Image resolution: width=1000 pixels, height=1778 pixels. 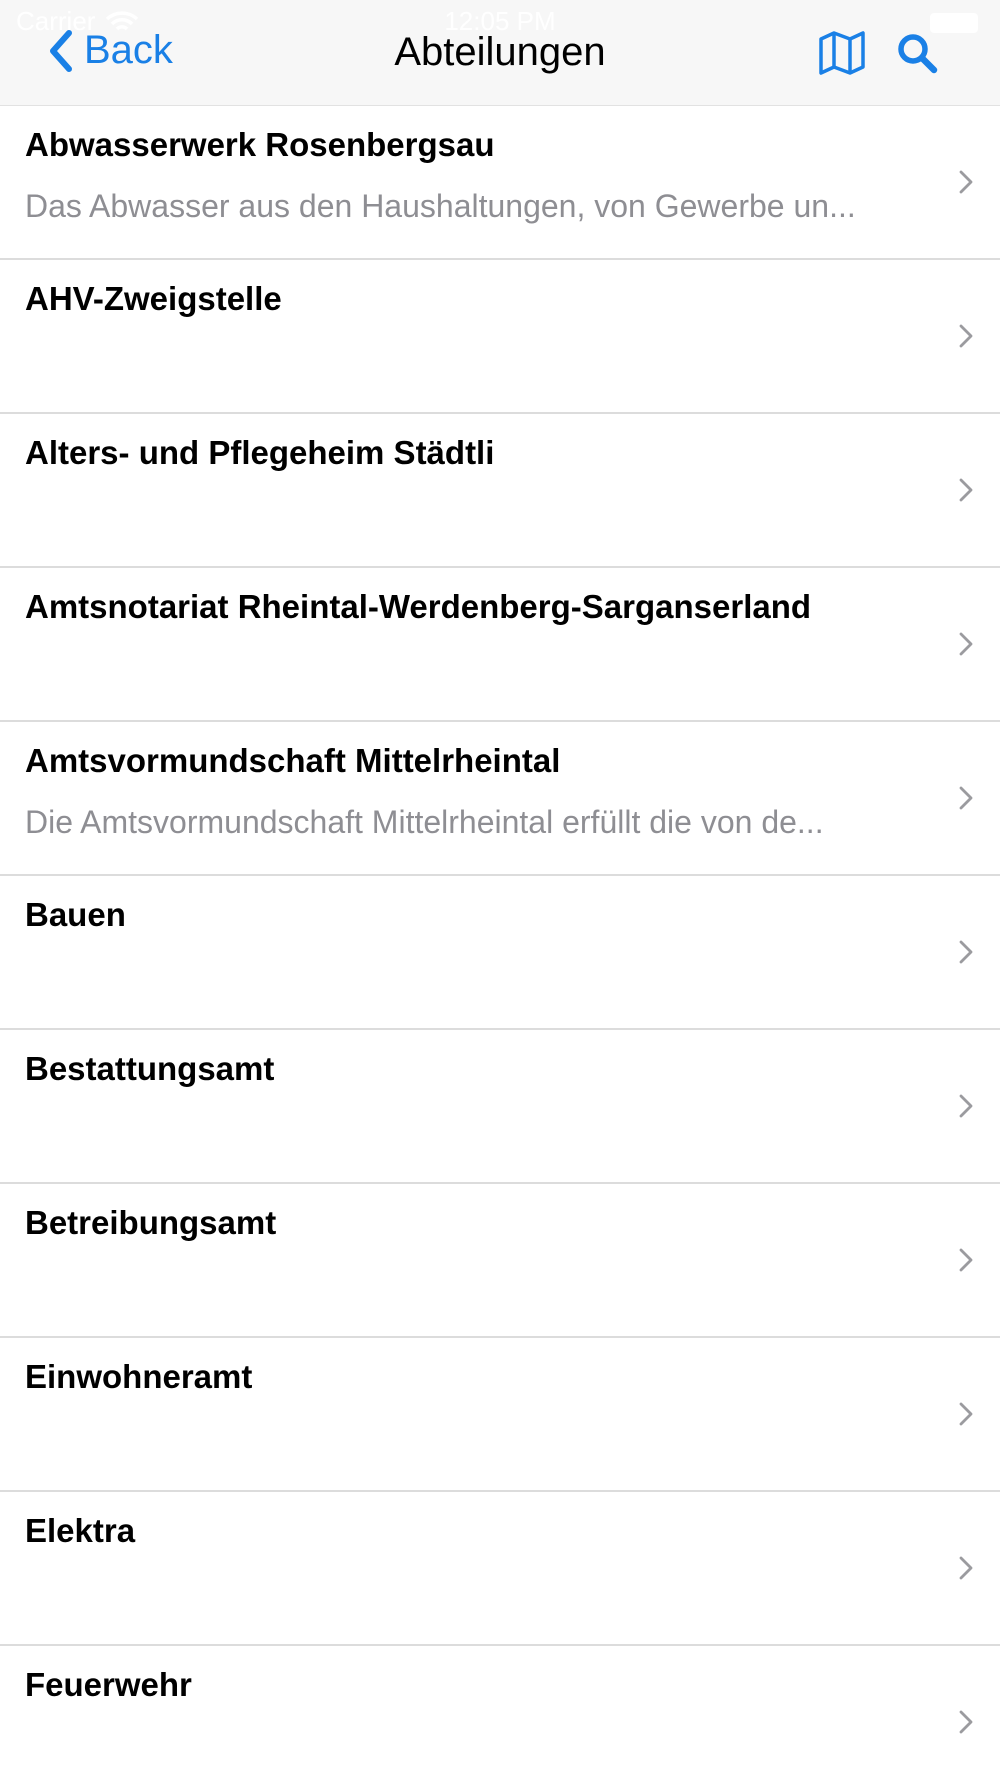 What do you see at coordinates (500, 1712) in the screenshot?
I see `list-item: Feuerwehr` at bounding box center [500, 1712].